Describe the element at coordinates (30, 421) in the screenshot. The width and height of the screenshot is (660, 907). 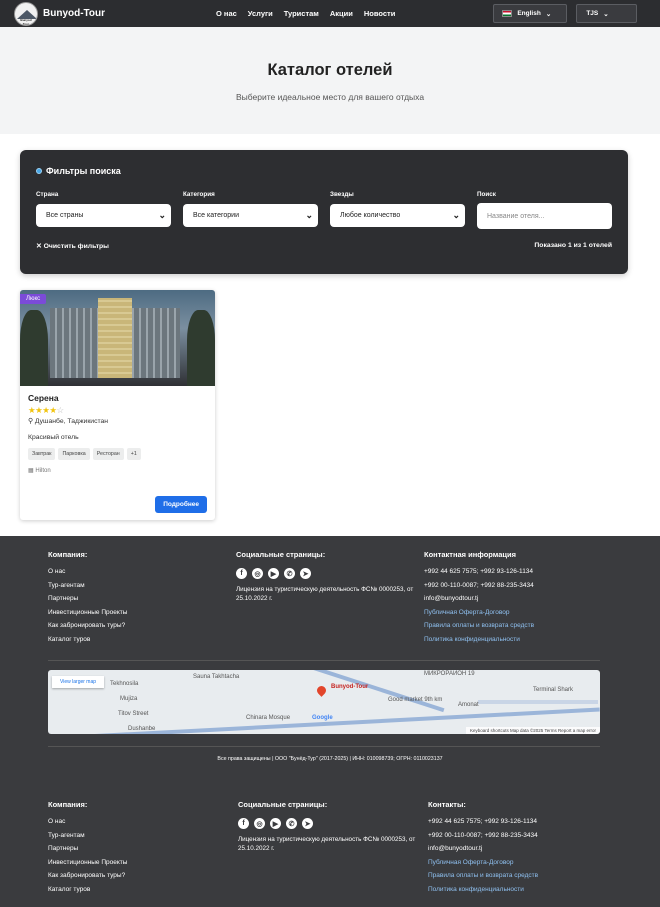
I see `map-pin-icon: ⚲` at that location.